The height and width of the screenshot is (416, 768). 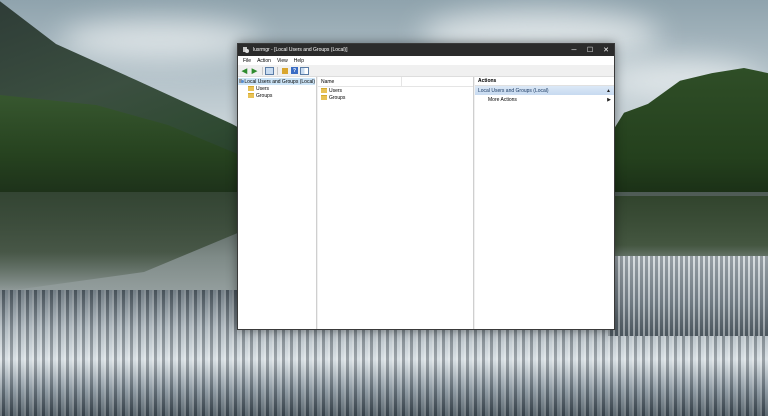 I want to click on cloud, so click(x=160, y=40).